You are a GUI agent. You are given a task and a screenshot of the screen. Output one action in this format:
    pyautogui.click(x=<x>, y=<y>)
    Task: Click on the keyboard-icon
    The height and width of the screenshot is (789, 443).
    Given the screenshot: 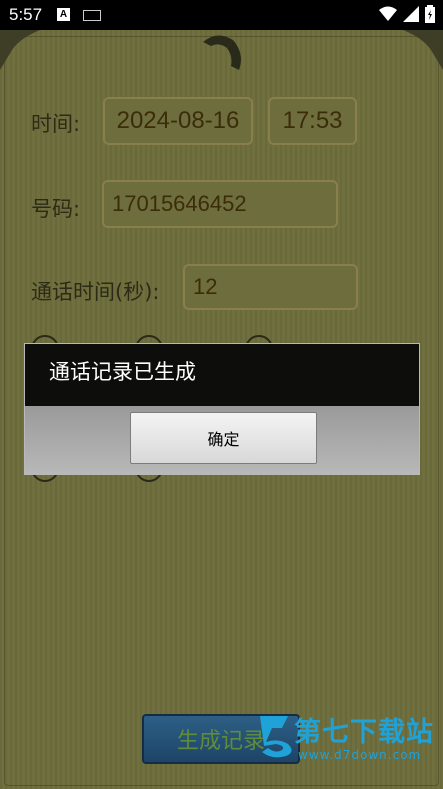 What is the action you would take?
    pyautogui.click(x=92, y=15)
    